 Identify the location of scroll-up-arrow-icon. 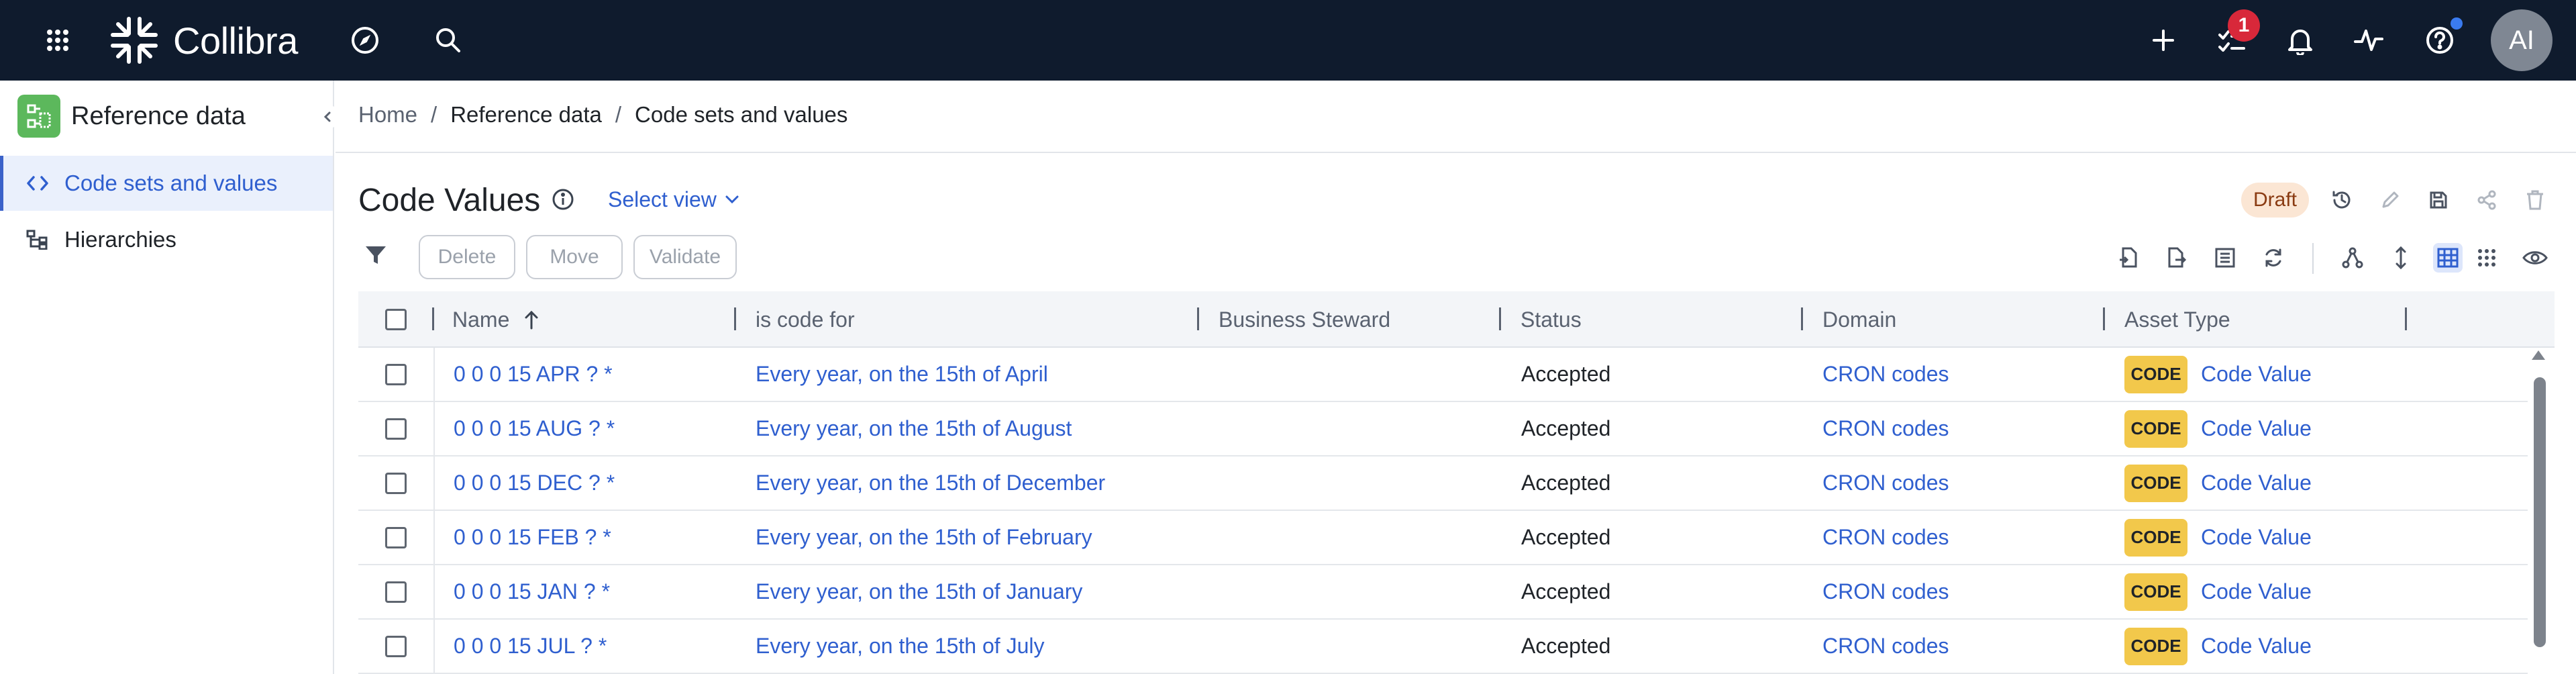
(2538, 356).